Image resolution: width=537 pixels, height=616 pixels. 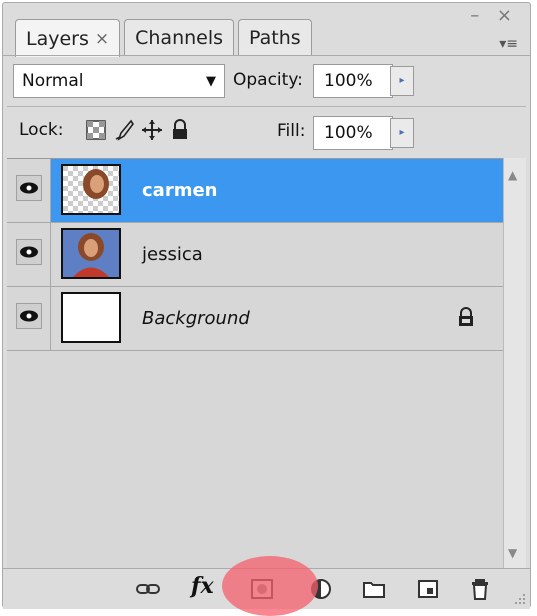 What do you see at coordinates (96, 130) in the screenshot?
I see `lock-transparent-pixels-icon` at bounding box center [96, 130].